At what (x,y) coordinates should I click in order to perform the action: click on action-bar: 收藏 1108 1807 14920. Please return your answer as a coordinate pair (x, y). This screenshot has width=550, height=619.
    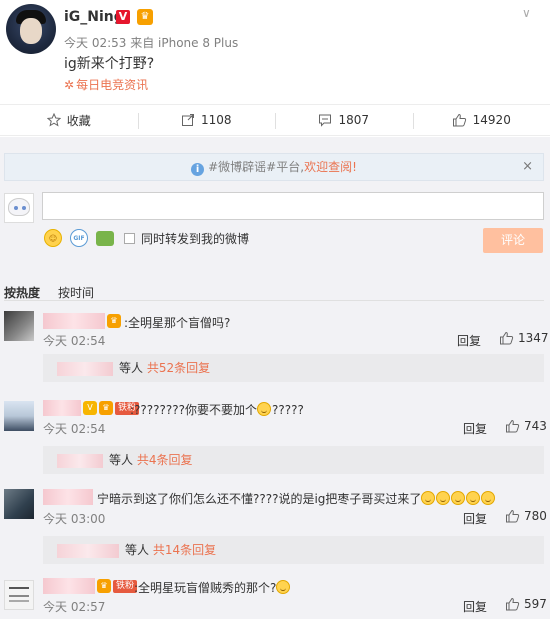
    Looking at the image, I should click on (275, 120).